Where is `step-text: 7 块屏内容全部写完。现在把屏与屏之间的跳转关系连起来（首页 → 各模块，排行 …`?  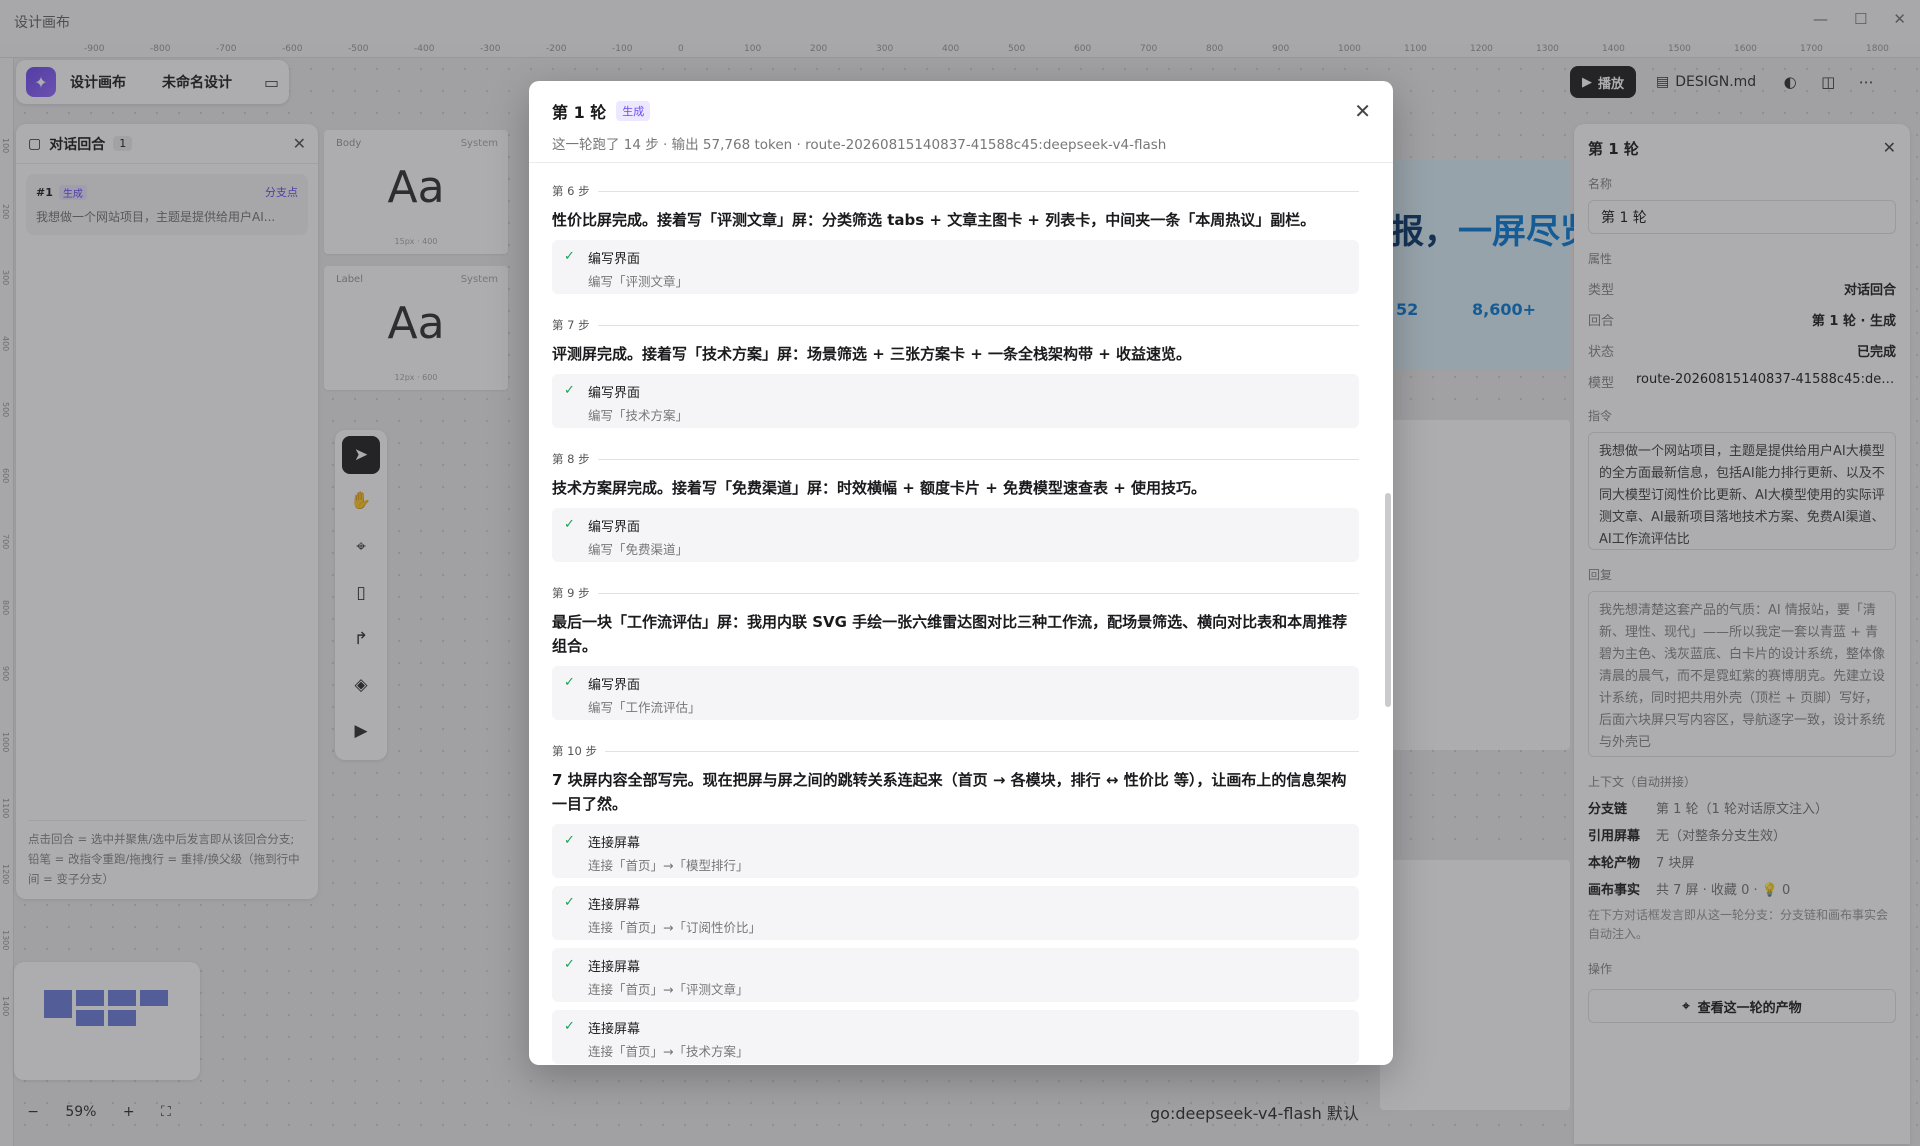 step-text: 7 块屏内容全部写完。现在把屏与屏之间的跳转关系连起来（首页 → 各模块，排行 … is located at coordinates (949, 792).